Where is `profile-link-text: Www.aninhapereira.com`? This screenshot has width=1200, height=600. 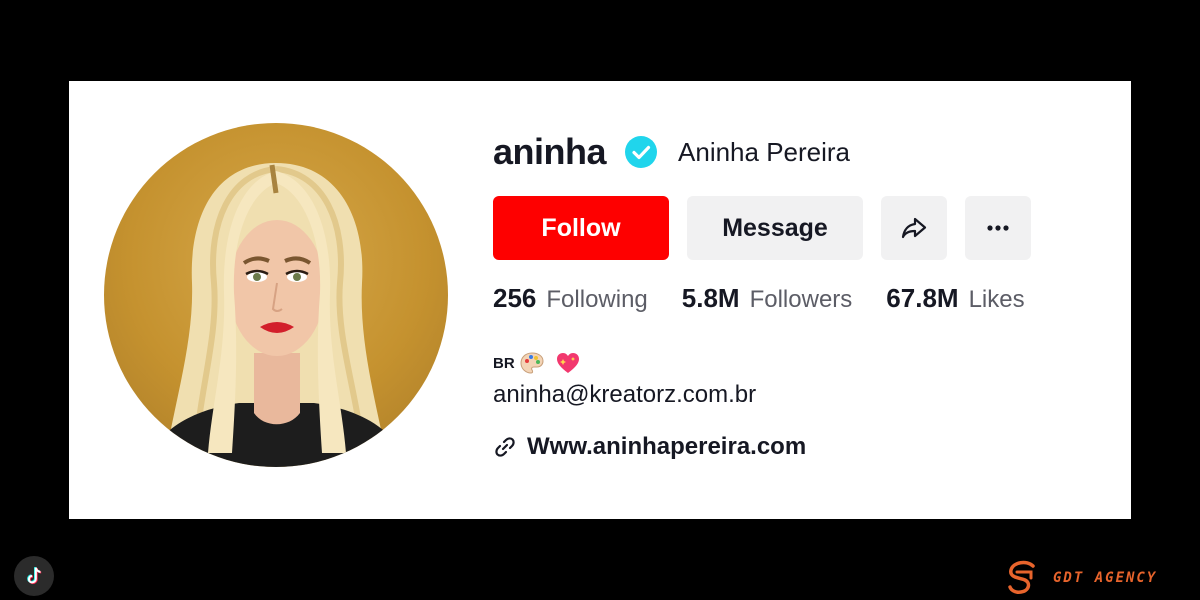 profile-link-text: Www.aninhapereira.com is located at coordinates (666, 447).